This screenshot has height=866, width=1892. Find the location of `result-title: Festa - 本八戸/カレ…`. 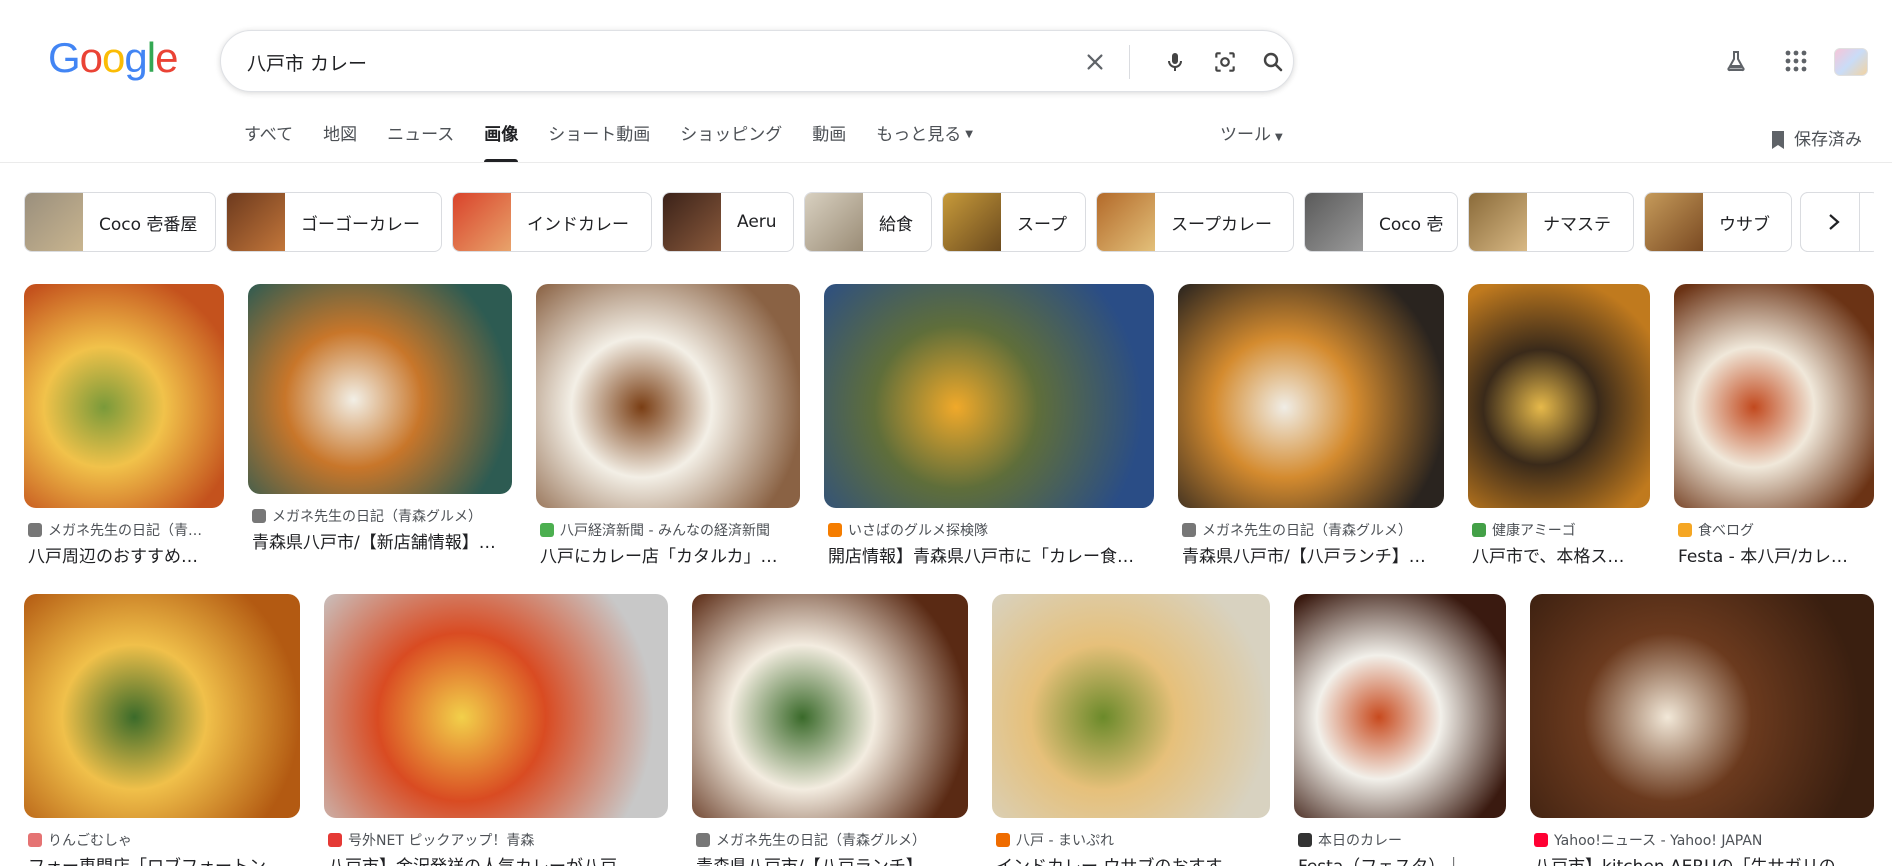

result-title: Festa - 本八戸/カレ… is located at coordinates (1776, 554).